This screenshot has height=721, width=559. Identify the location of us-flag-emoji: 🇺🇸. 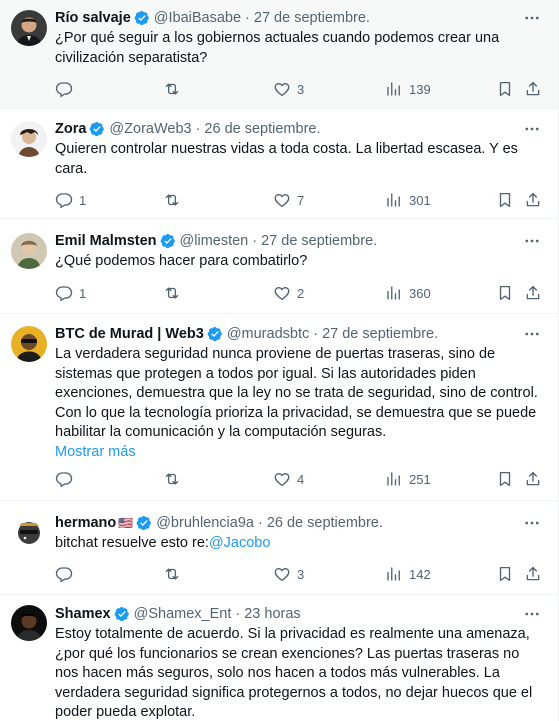
(126, 523).